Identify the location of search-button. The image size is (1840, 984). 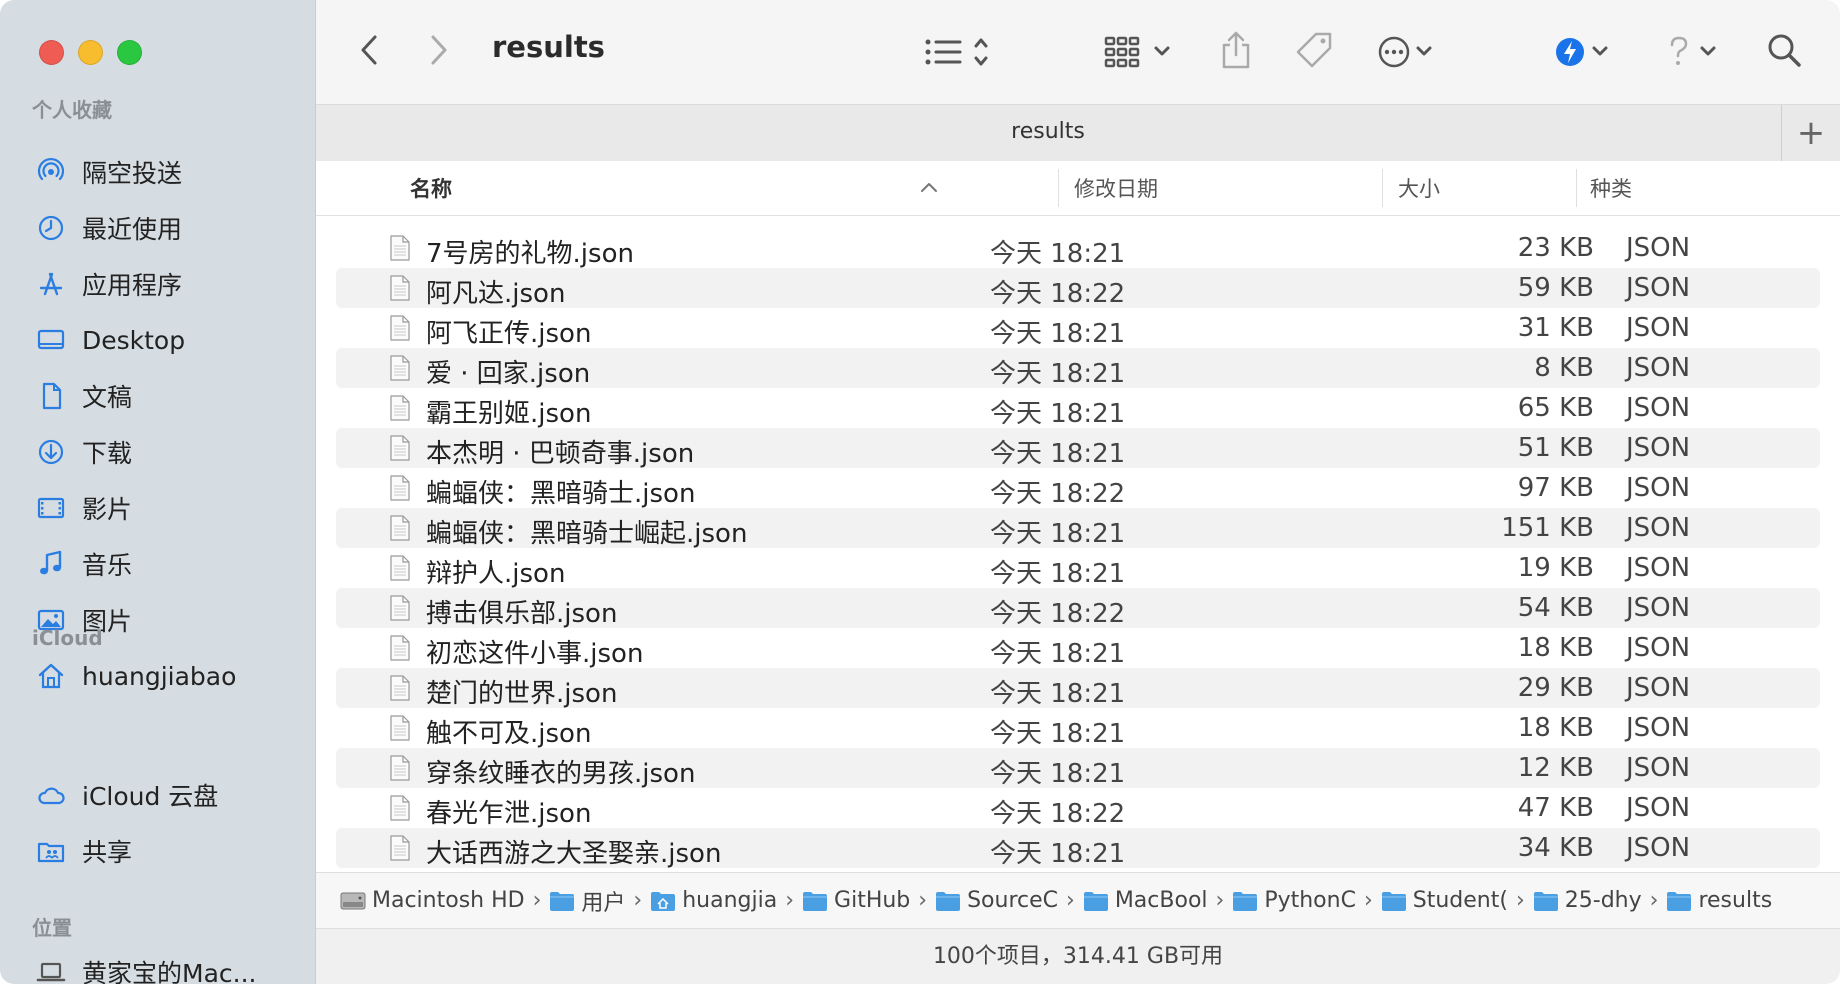
(1784, 50).